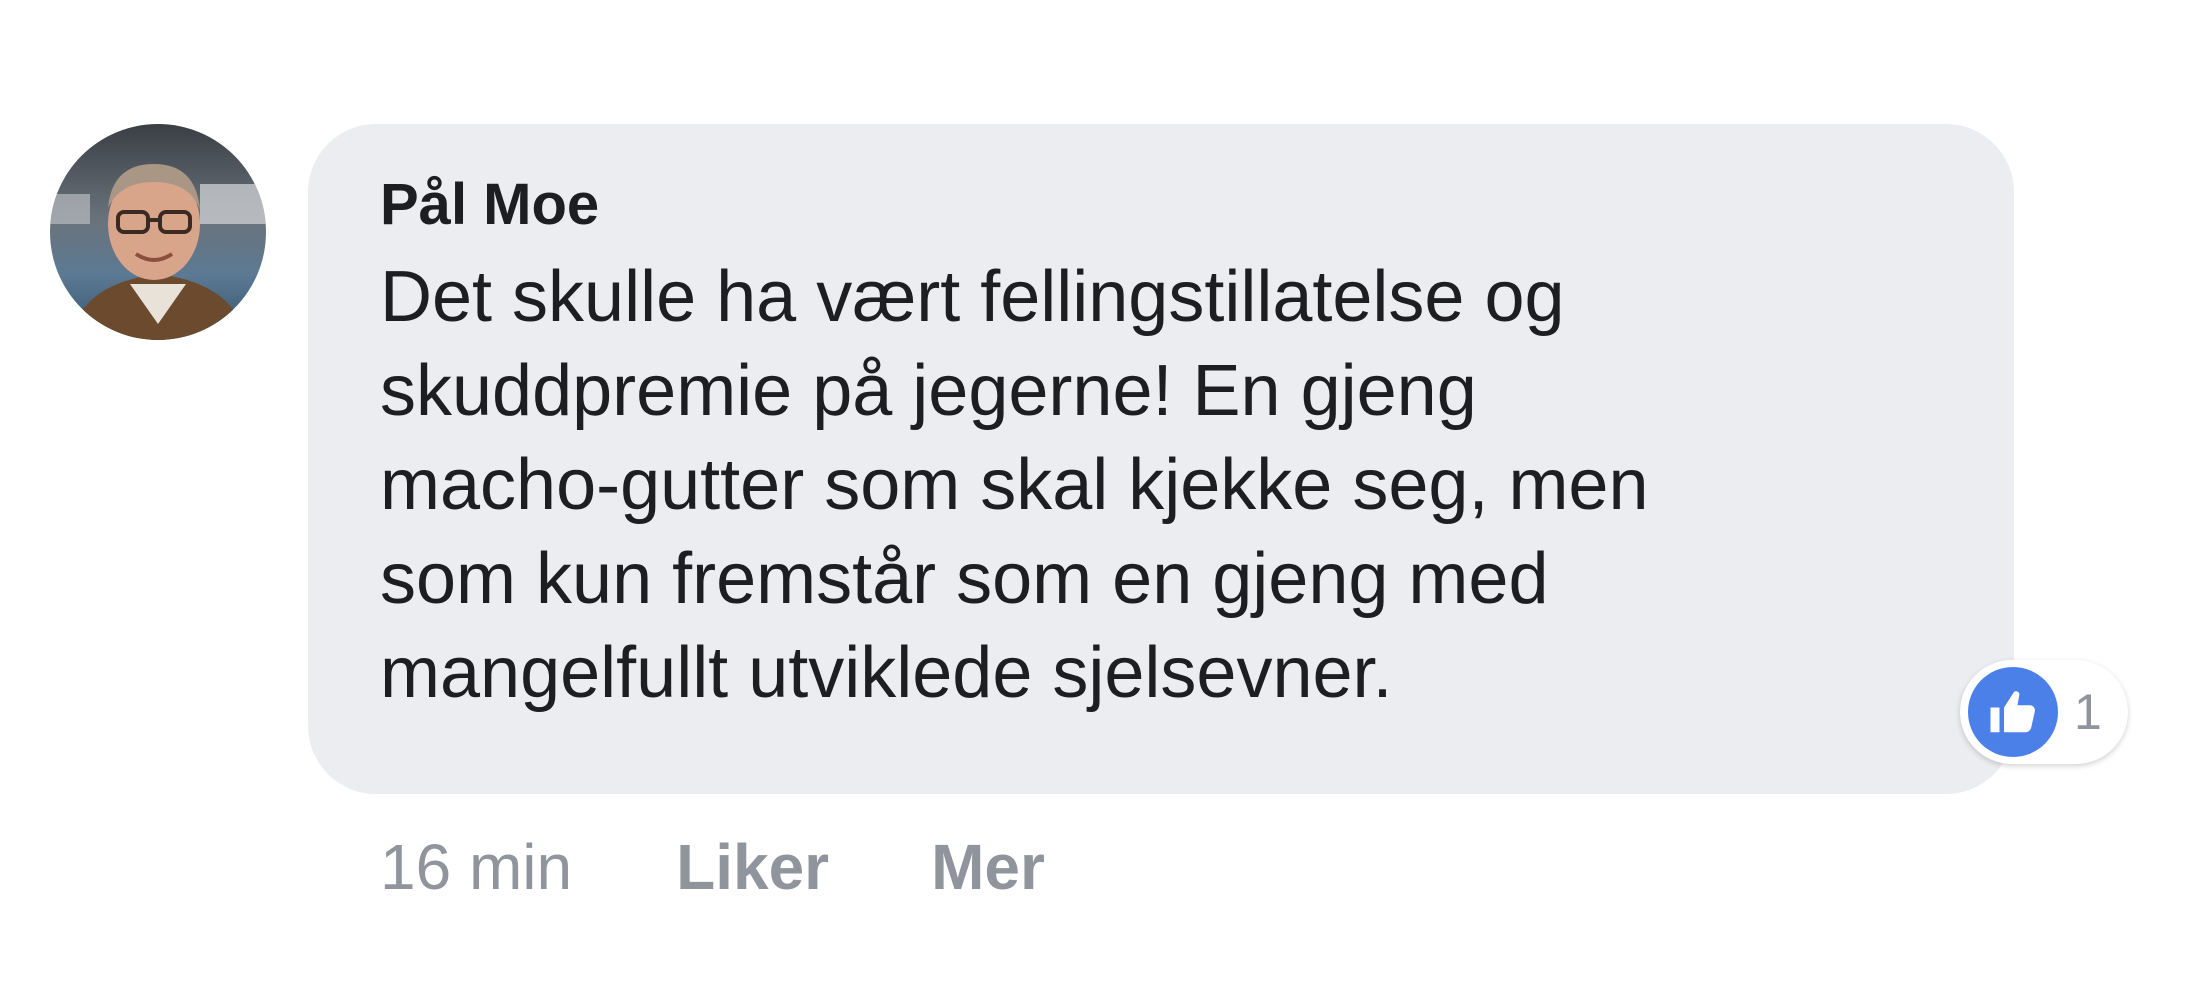 The image size is (2202, 1000). What do you see at coordinates (964, 579) in the screenshot?
I see `comment-text-line: som kun fremstår som en gjeng med` at bounding box center [964, 579].